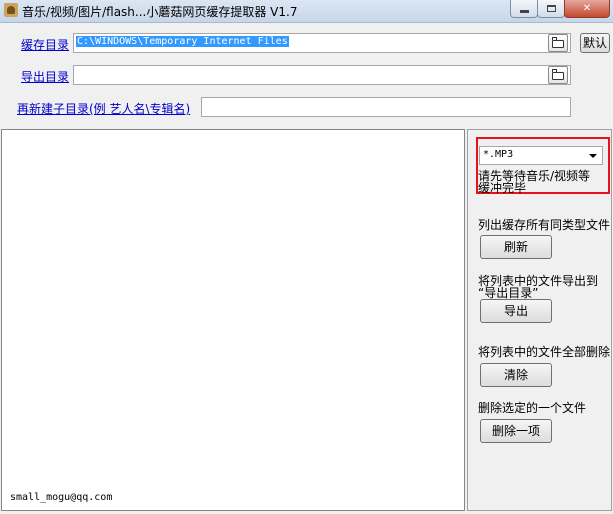  What do you see at coordinates (532, 408) in the screenshot?
I see `delete-note: 删除选定的一个文件` at bounding box center [532, 408].